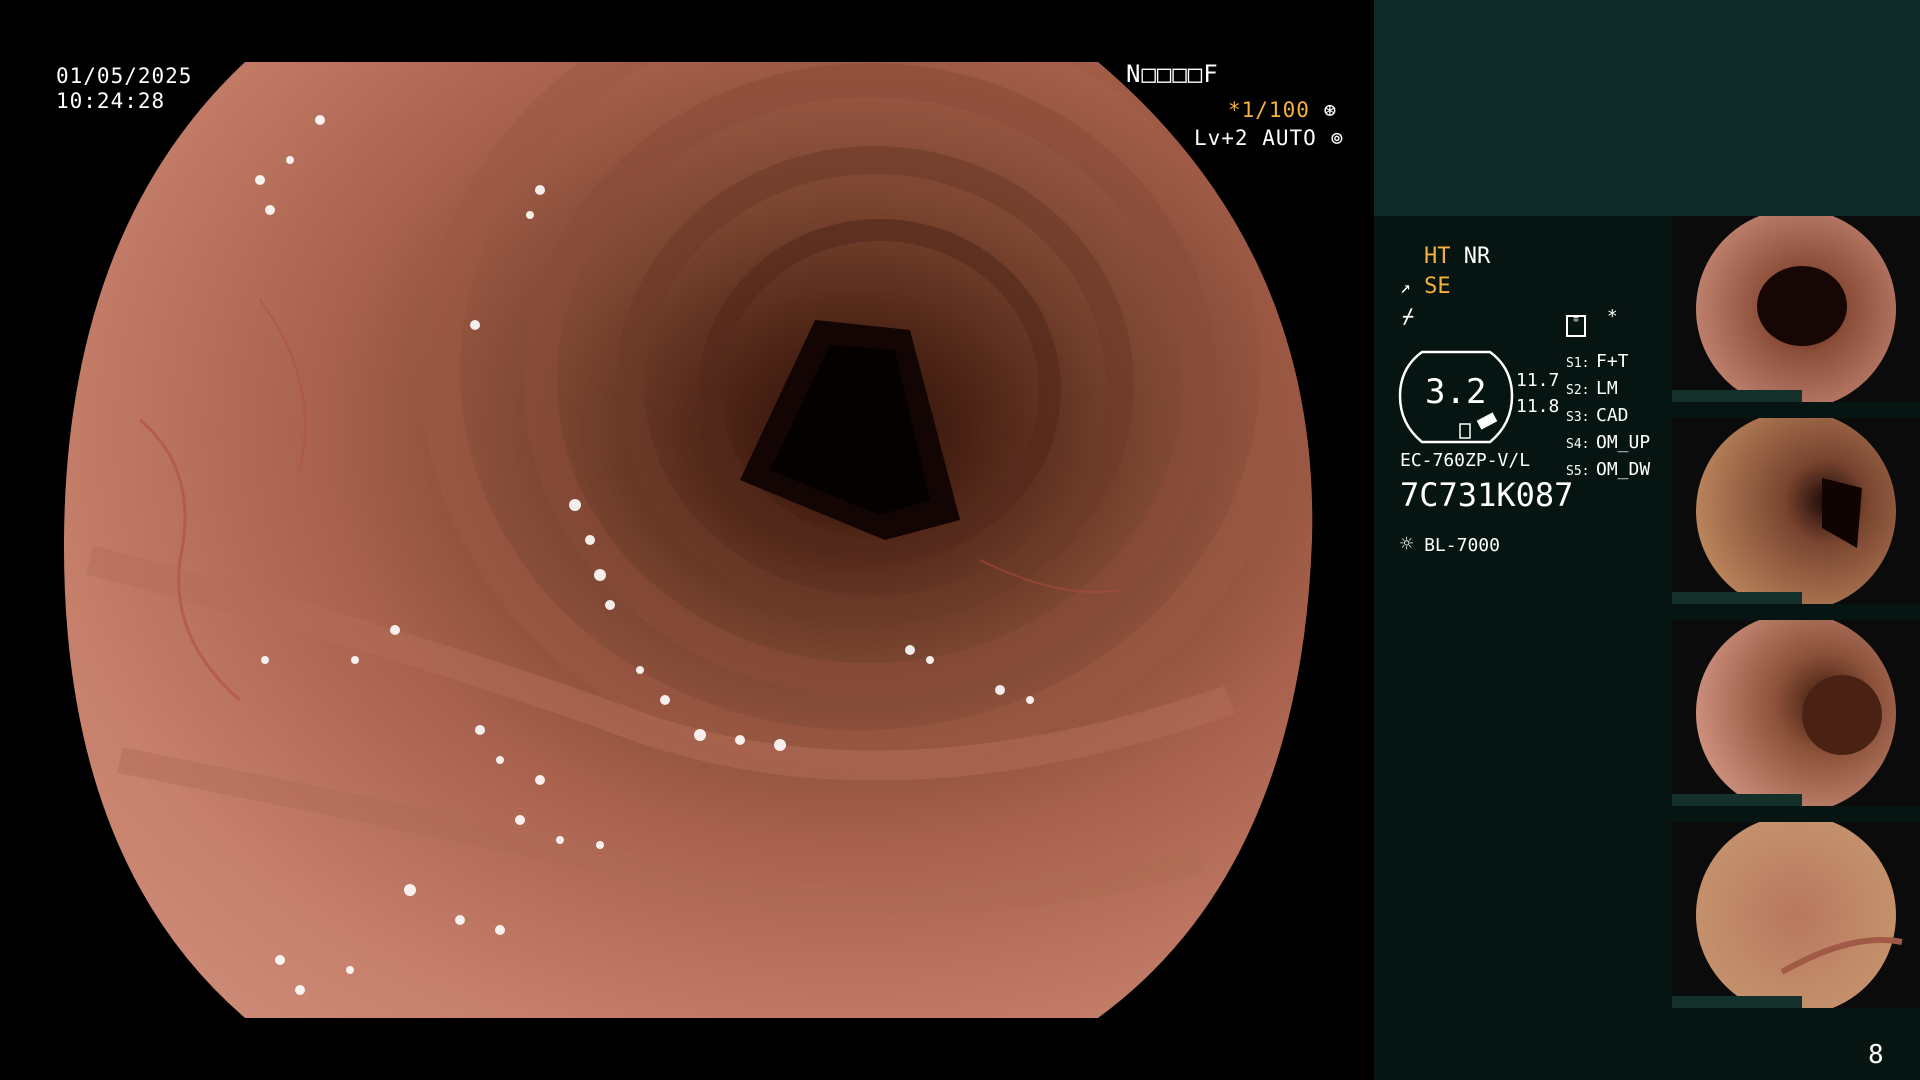 The width and height of the screenshot is (1920, 1080). Describe the element at coordinates (1456, 392) in the screenshot. I see `gauge-value: 3.2` at that location.